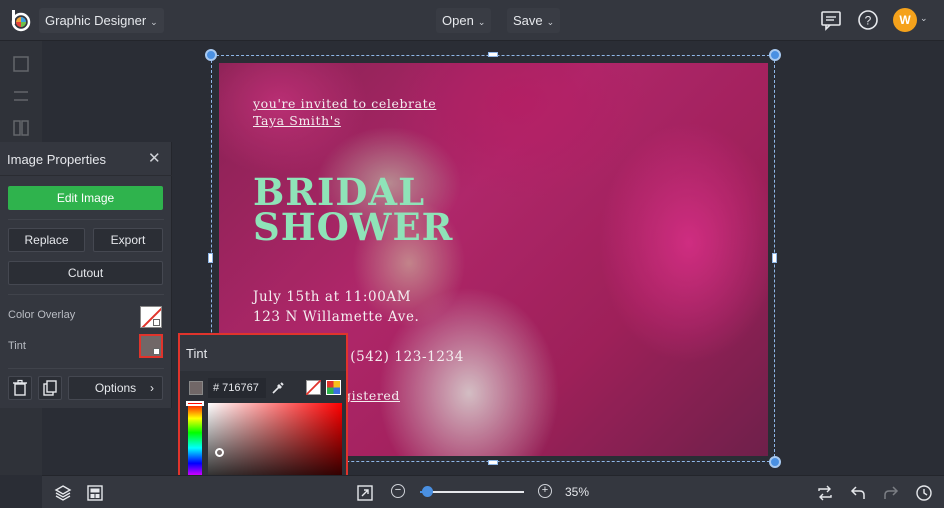 The image size is (944, 508). What do you see at coordinates (85, 198) in the screenshot?
I see `edit-image-button: Edit Image` at bounding box center [85, 198].